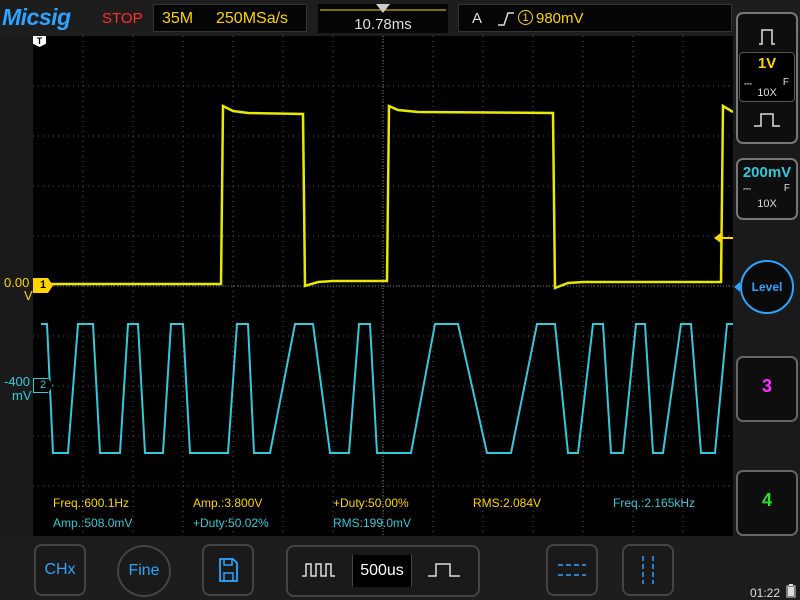 The image size is (800, 600). What do you see at coordinates (91, 503) in the screenshot?
I see `ch1-freq-measure: Freq.:600.1Hz` at bounding box center [91, 503].